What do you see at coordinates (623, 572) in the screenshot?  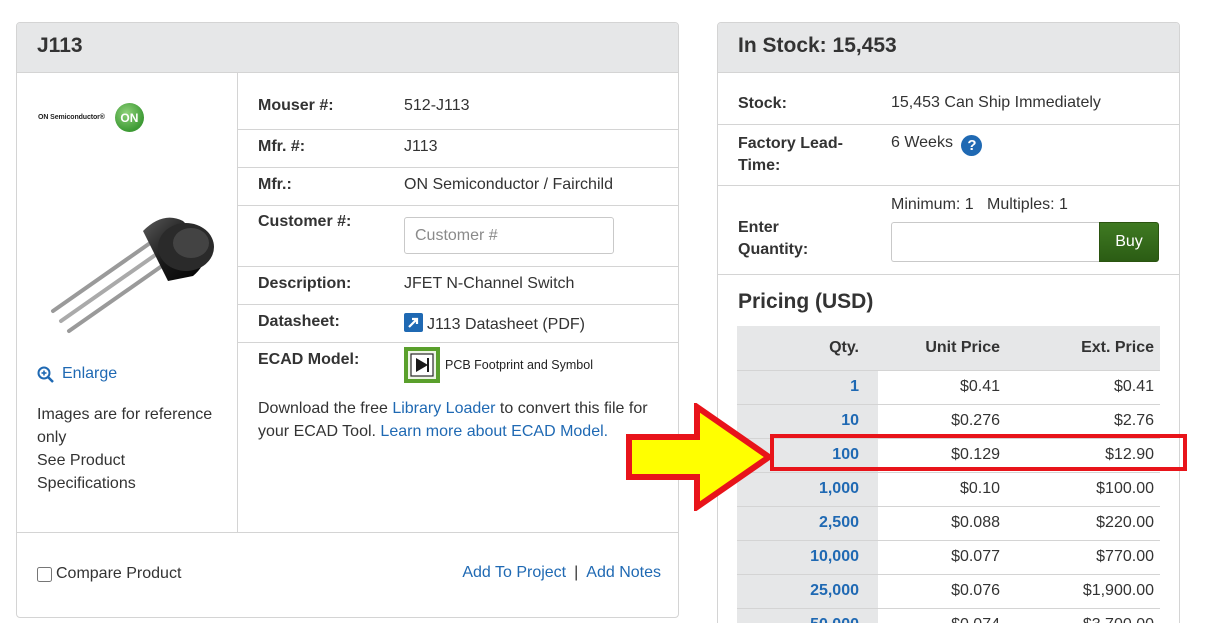 I see `add-notes-link: Add Notes` at bounding box center [623, 572].